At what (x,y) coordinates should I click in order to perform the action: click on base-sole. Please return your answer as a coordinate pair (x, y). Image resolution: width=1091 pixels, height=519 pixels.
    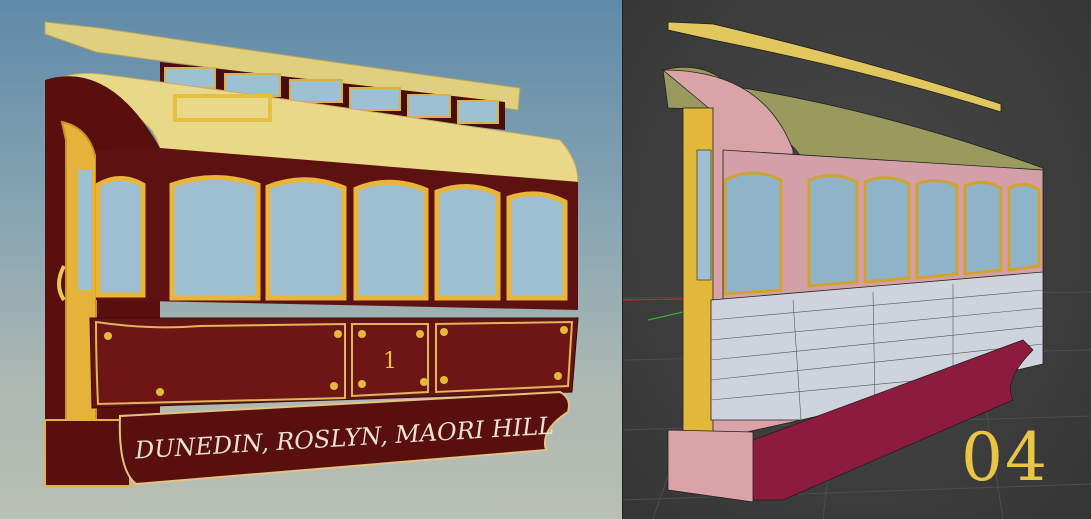
    Looking at the image, I should click on (87, 453).